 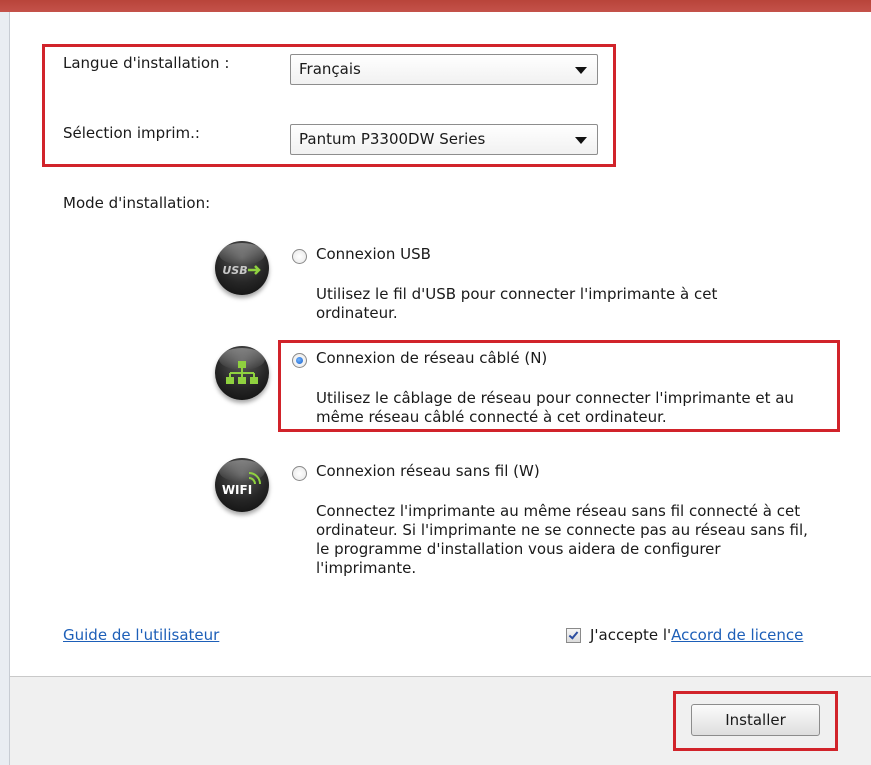 I want to click on user-guide-link: Guide de l'utilisateur, so click(x=141, y=635).